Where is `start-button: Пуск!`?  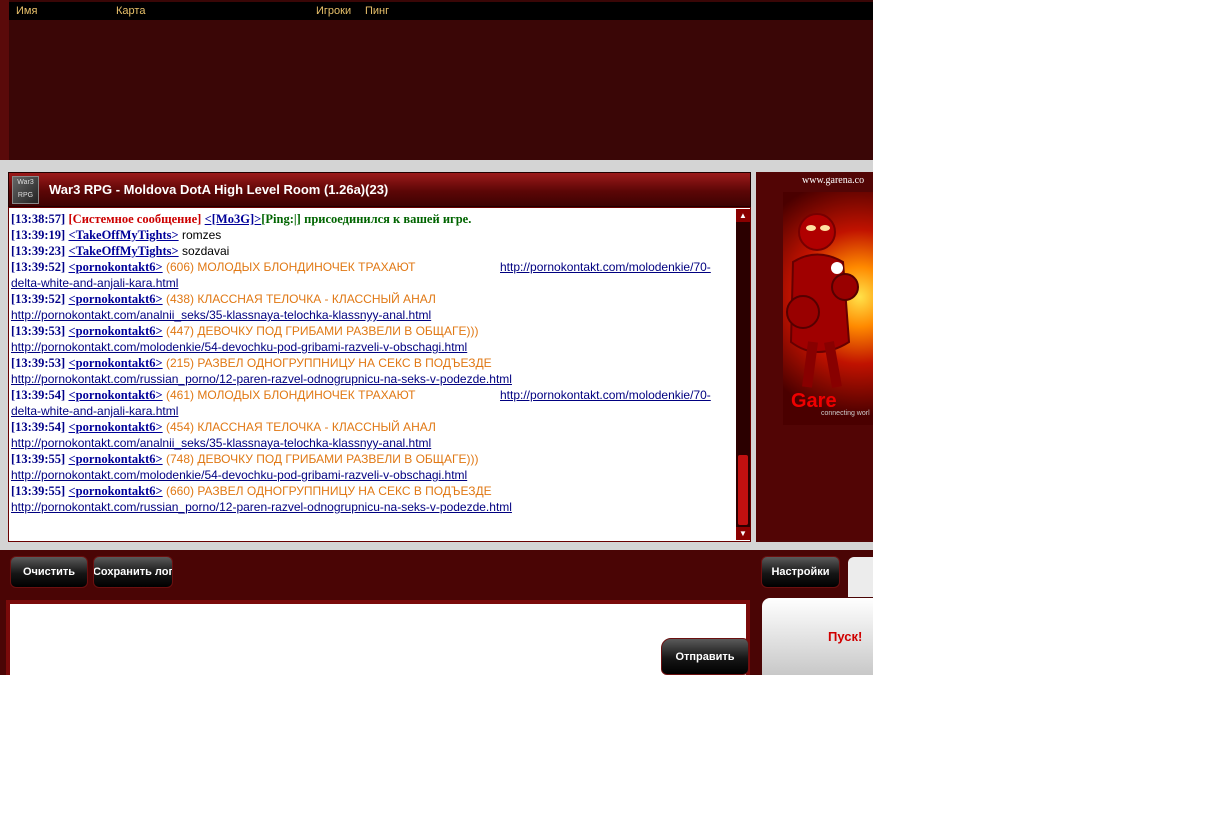
start-button: Пуск! is located at coordinates (845, 636).